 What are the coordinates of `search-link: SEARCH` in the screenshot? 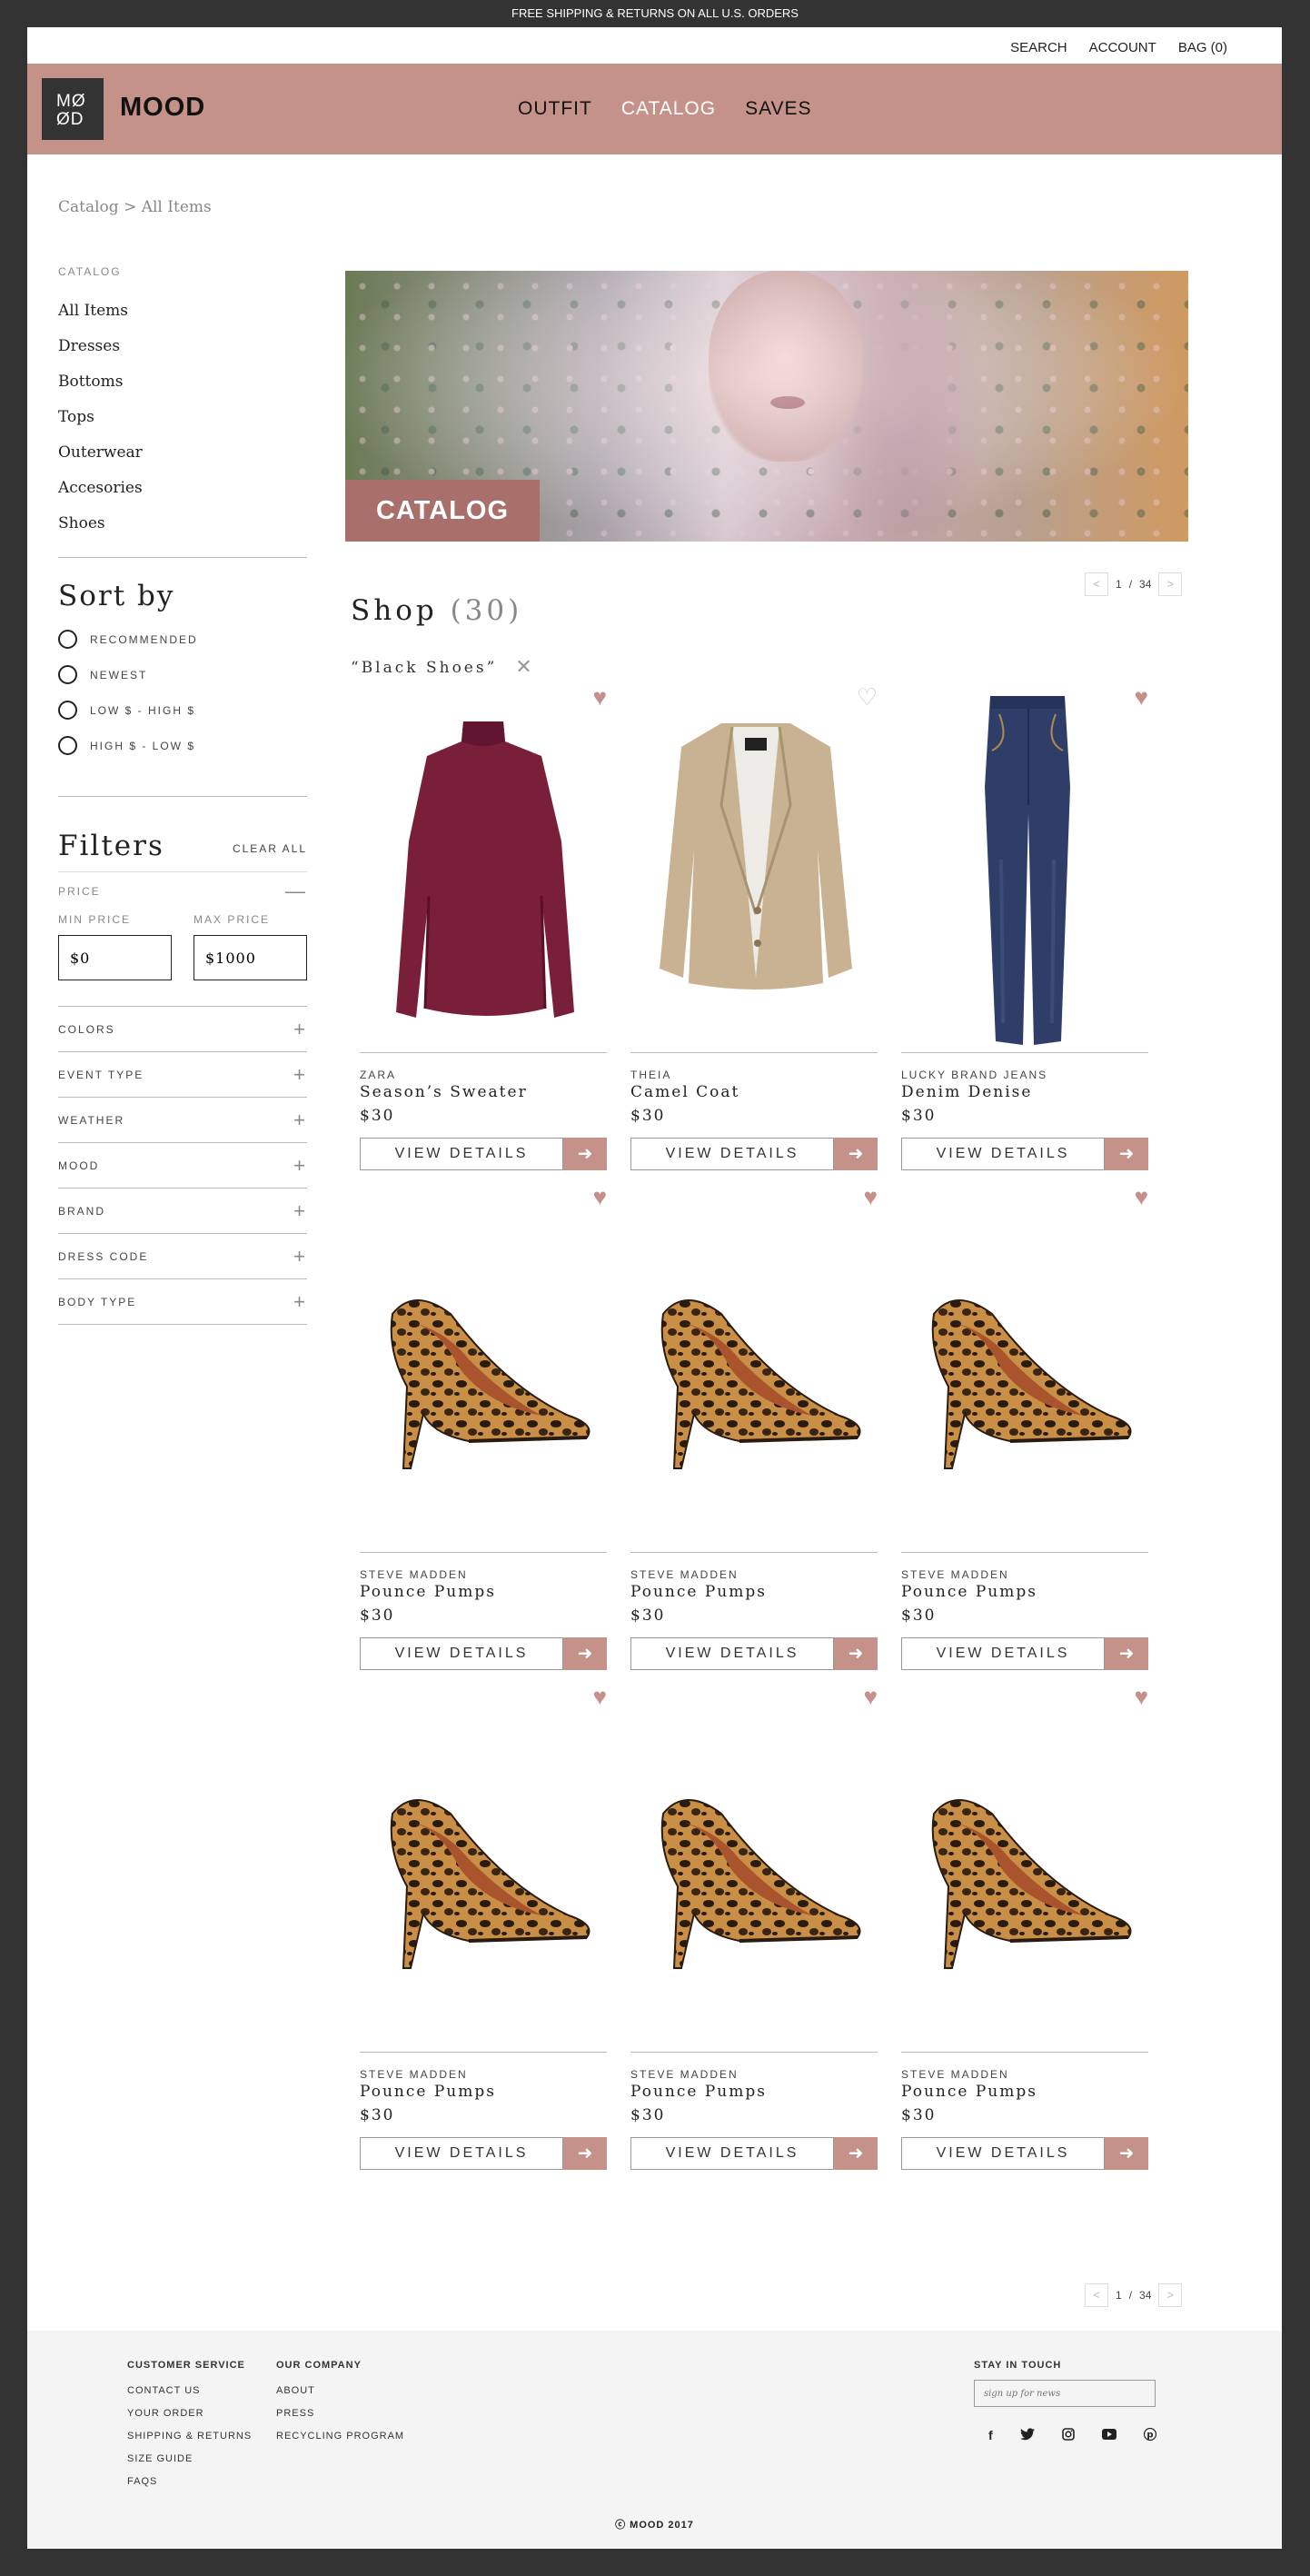 It's located at (1038, 47).